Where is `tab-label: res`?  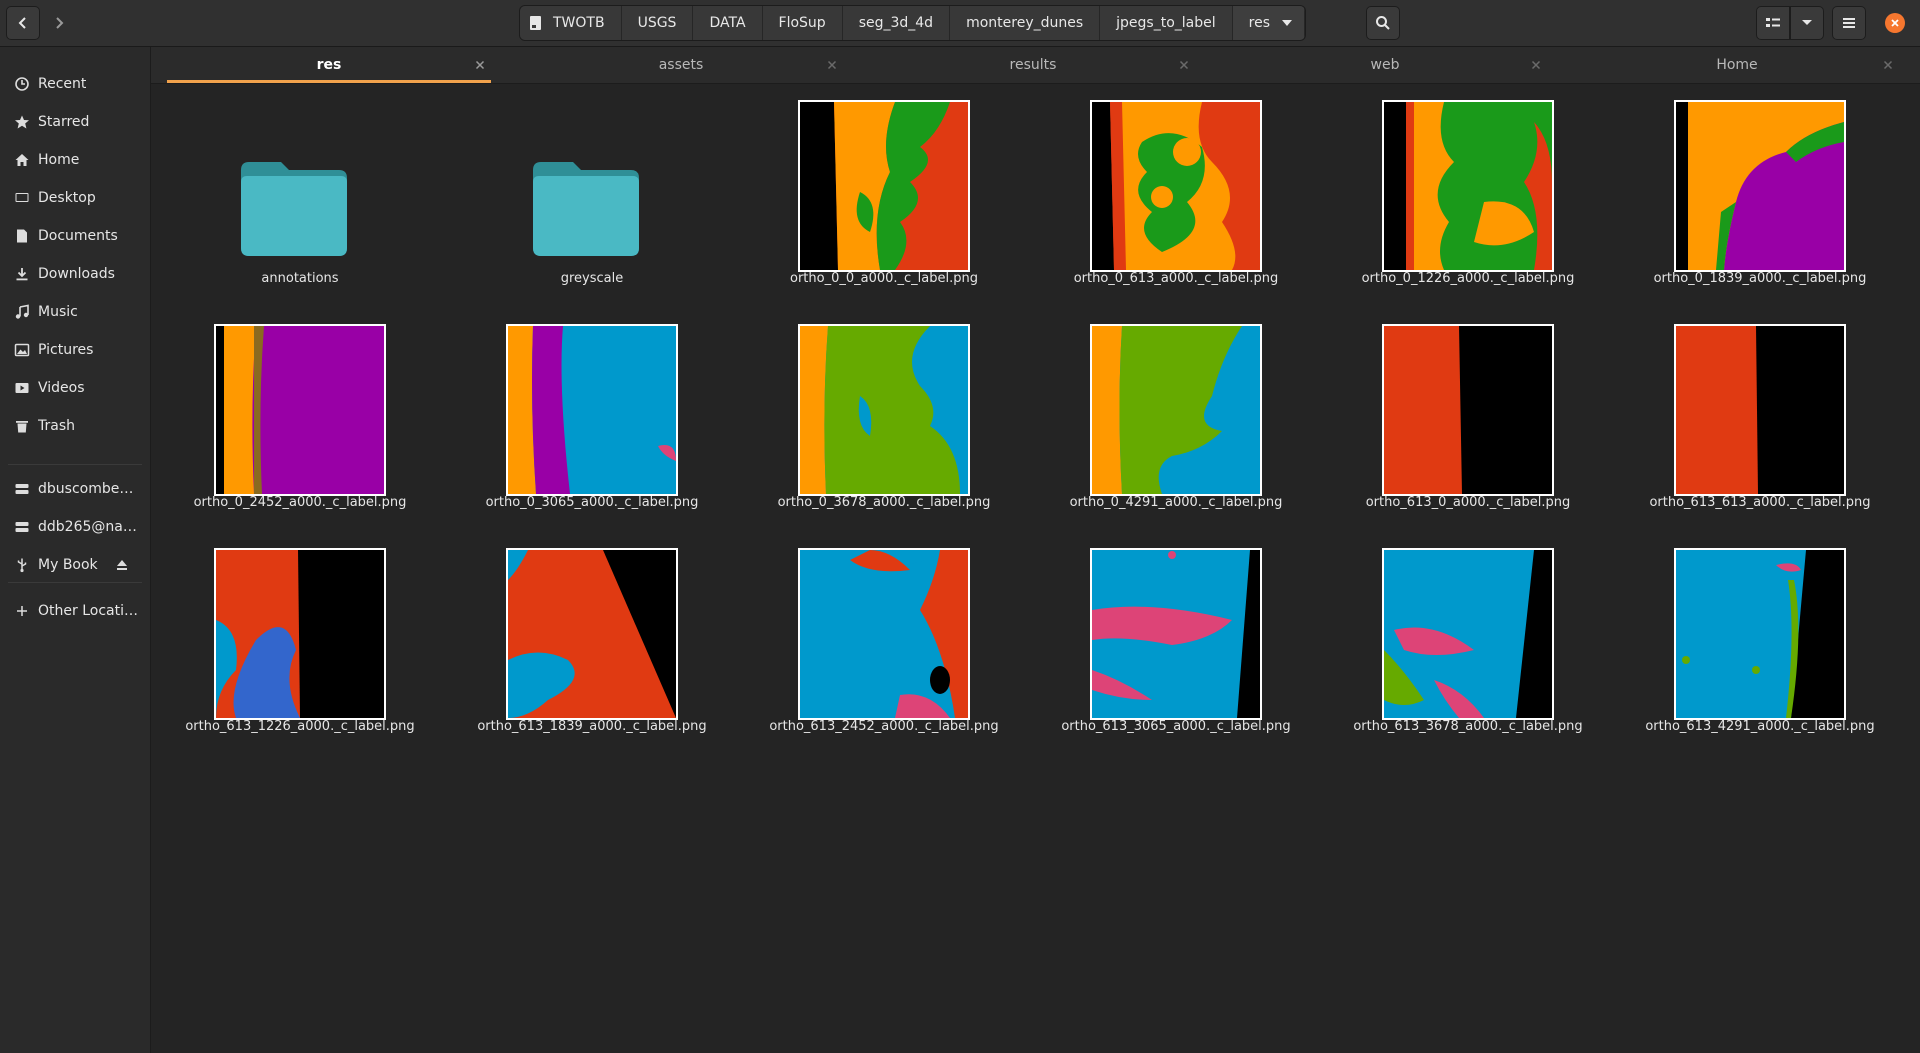 tab-label: res is located at coordinates (329, 65).